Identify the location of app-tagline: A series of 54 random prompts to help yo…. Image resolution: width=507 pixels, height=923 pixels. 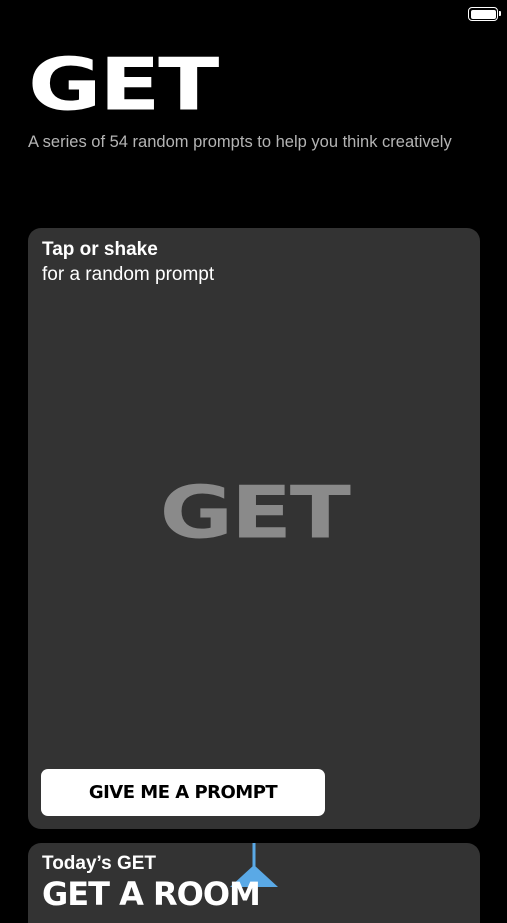
(240, 142).